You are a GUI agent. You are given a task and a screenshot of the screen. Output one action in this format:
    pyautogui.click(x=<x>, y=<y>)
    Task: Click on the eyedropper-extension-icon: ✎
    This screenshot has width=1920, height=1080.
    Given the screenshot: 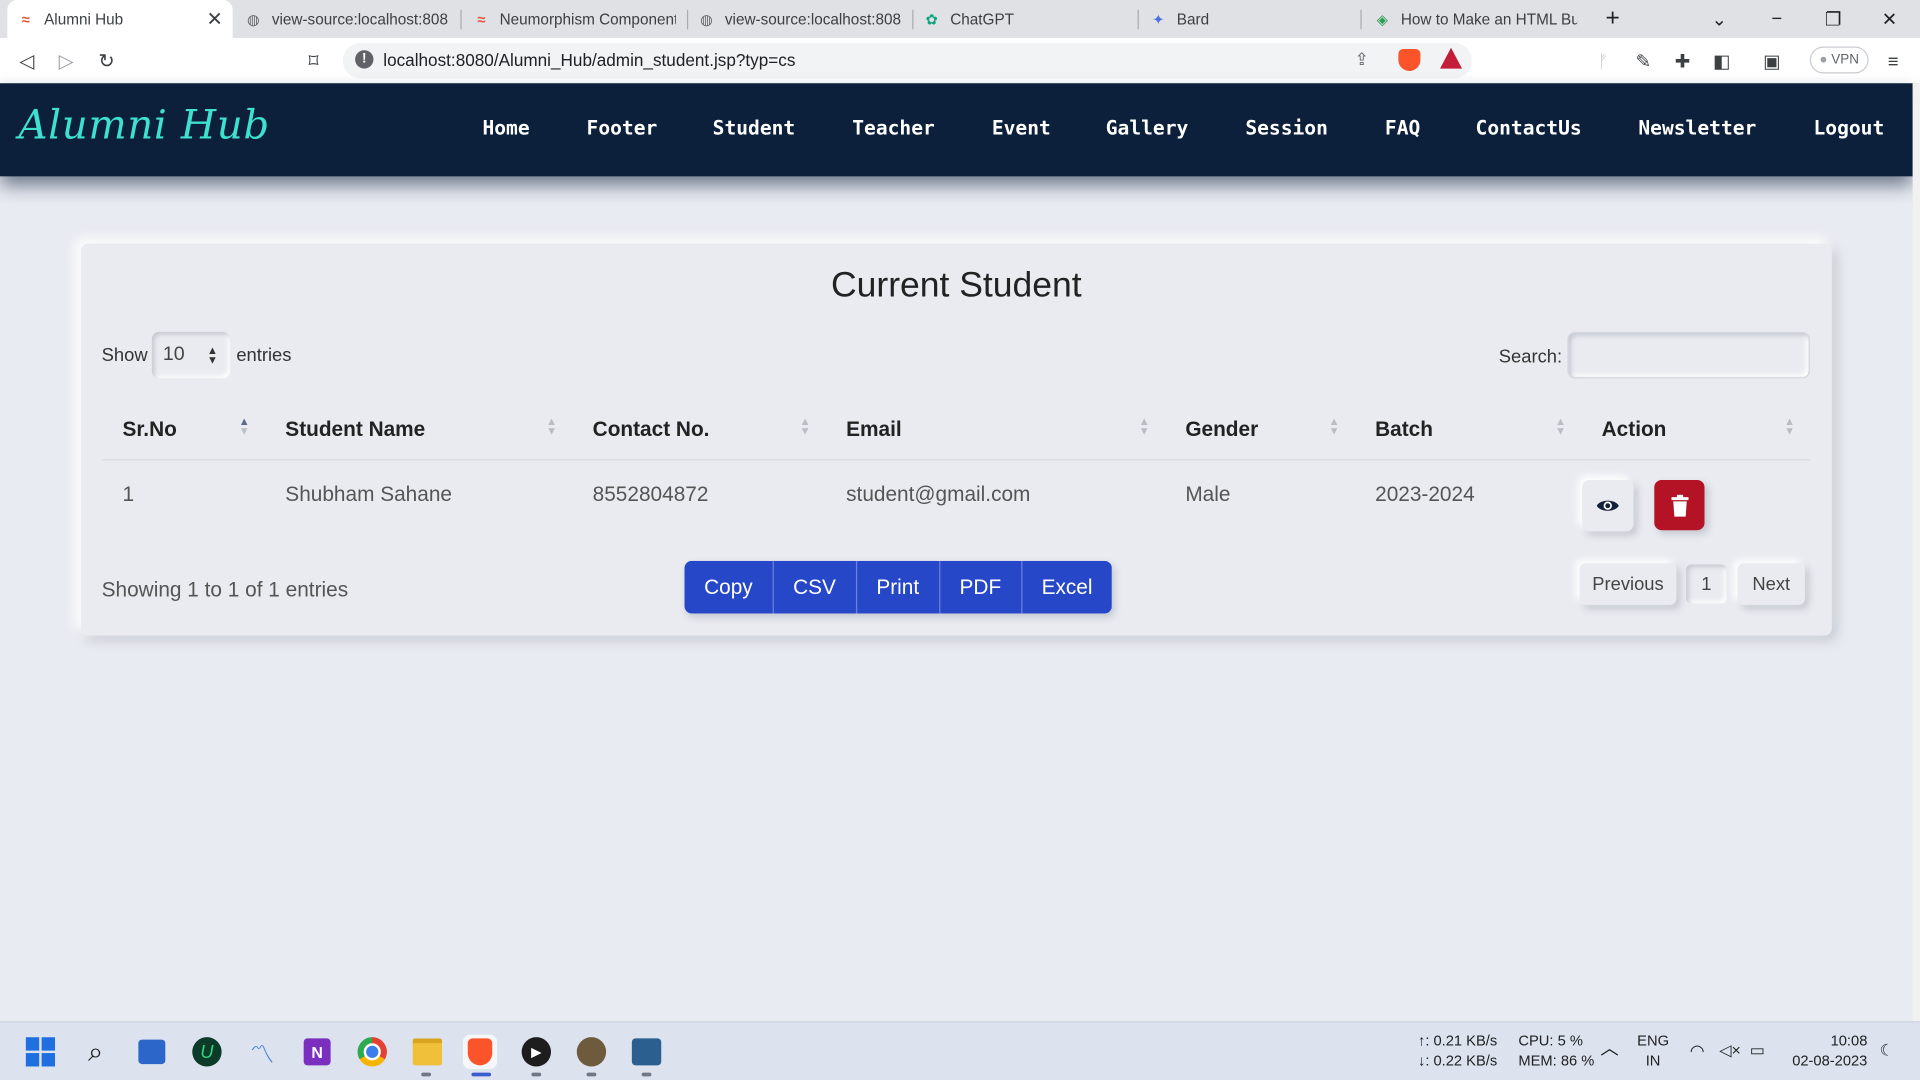 What is the action you would take?
    pyautogui.click(x=1643, y=61)
    